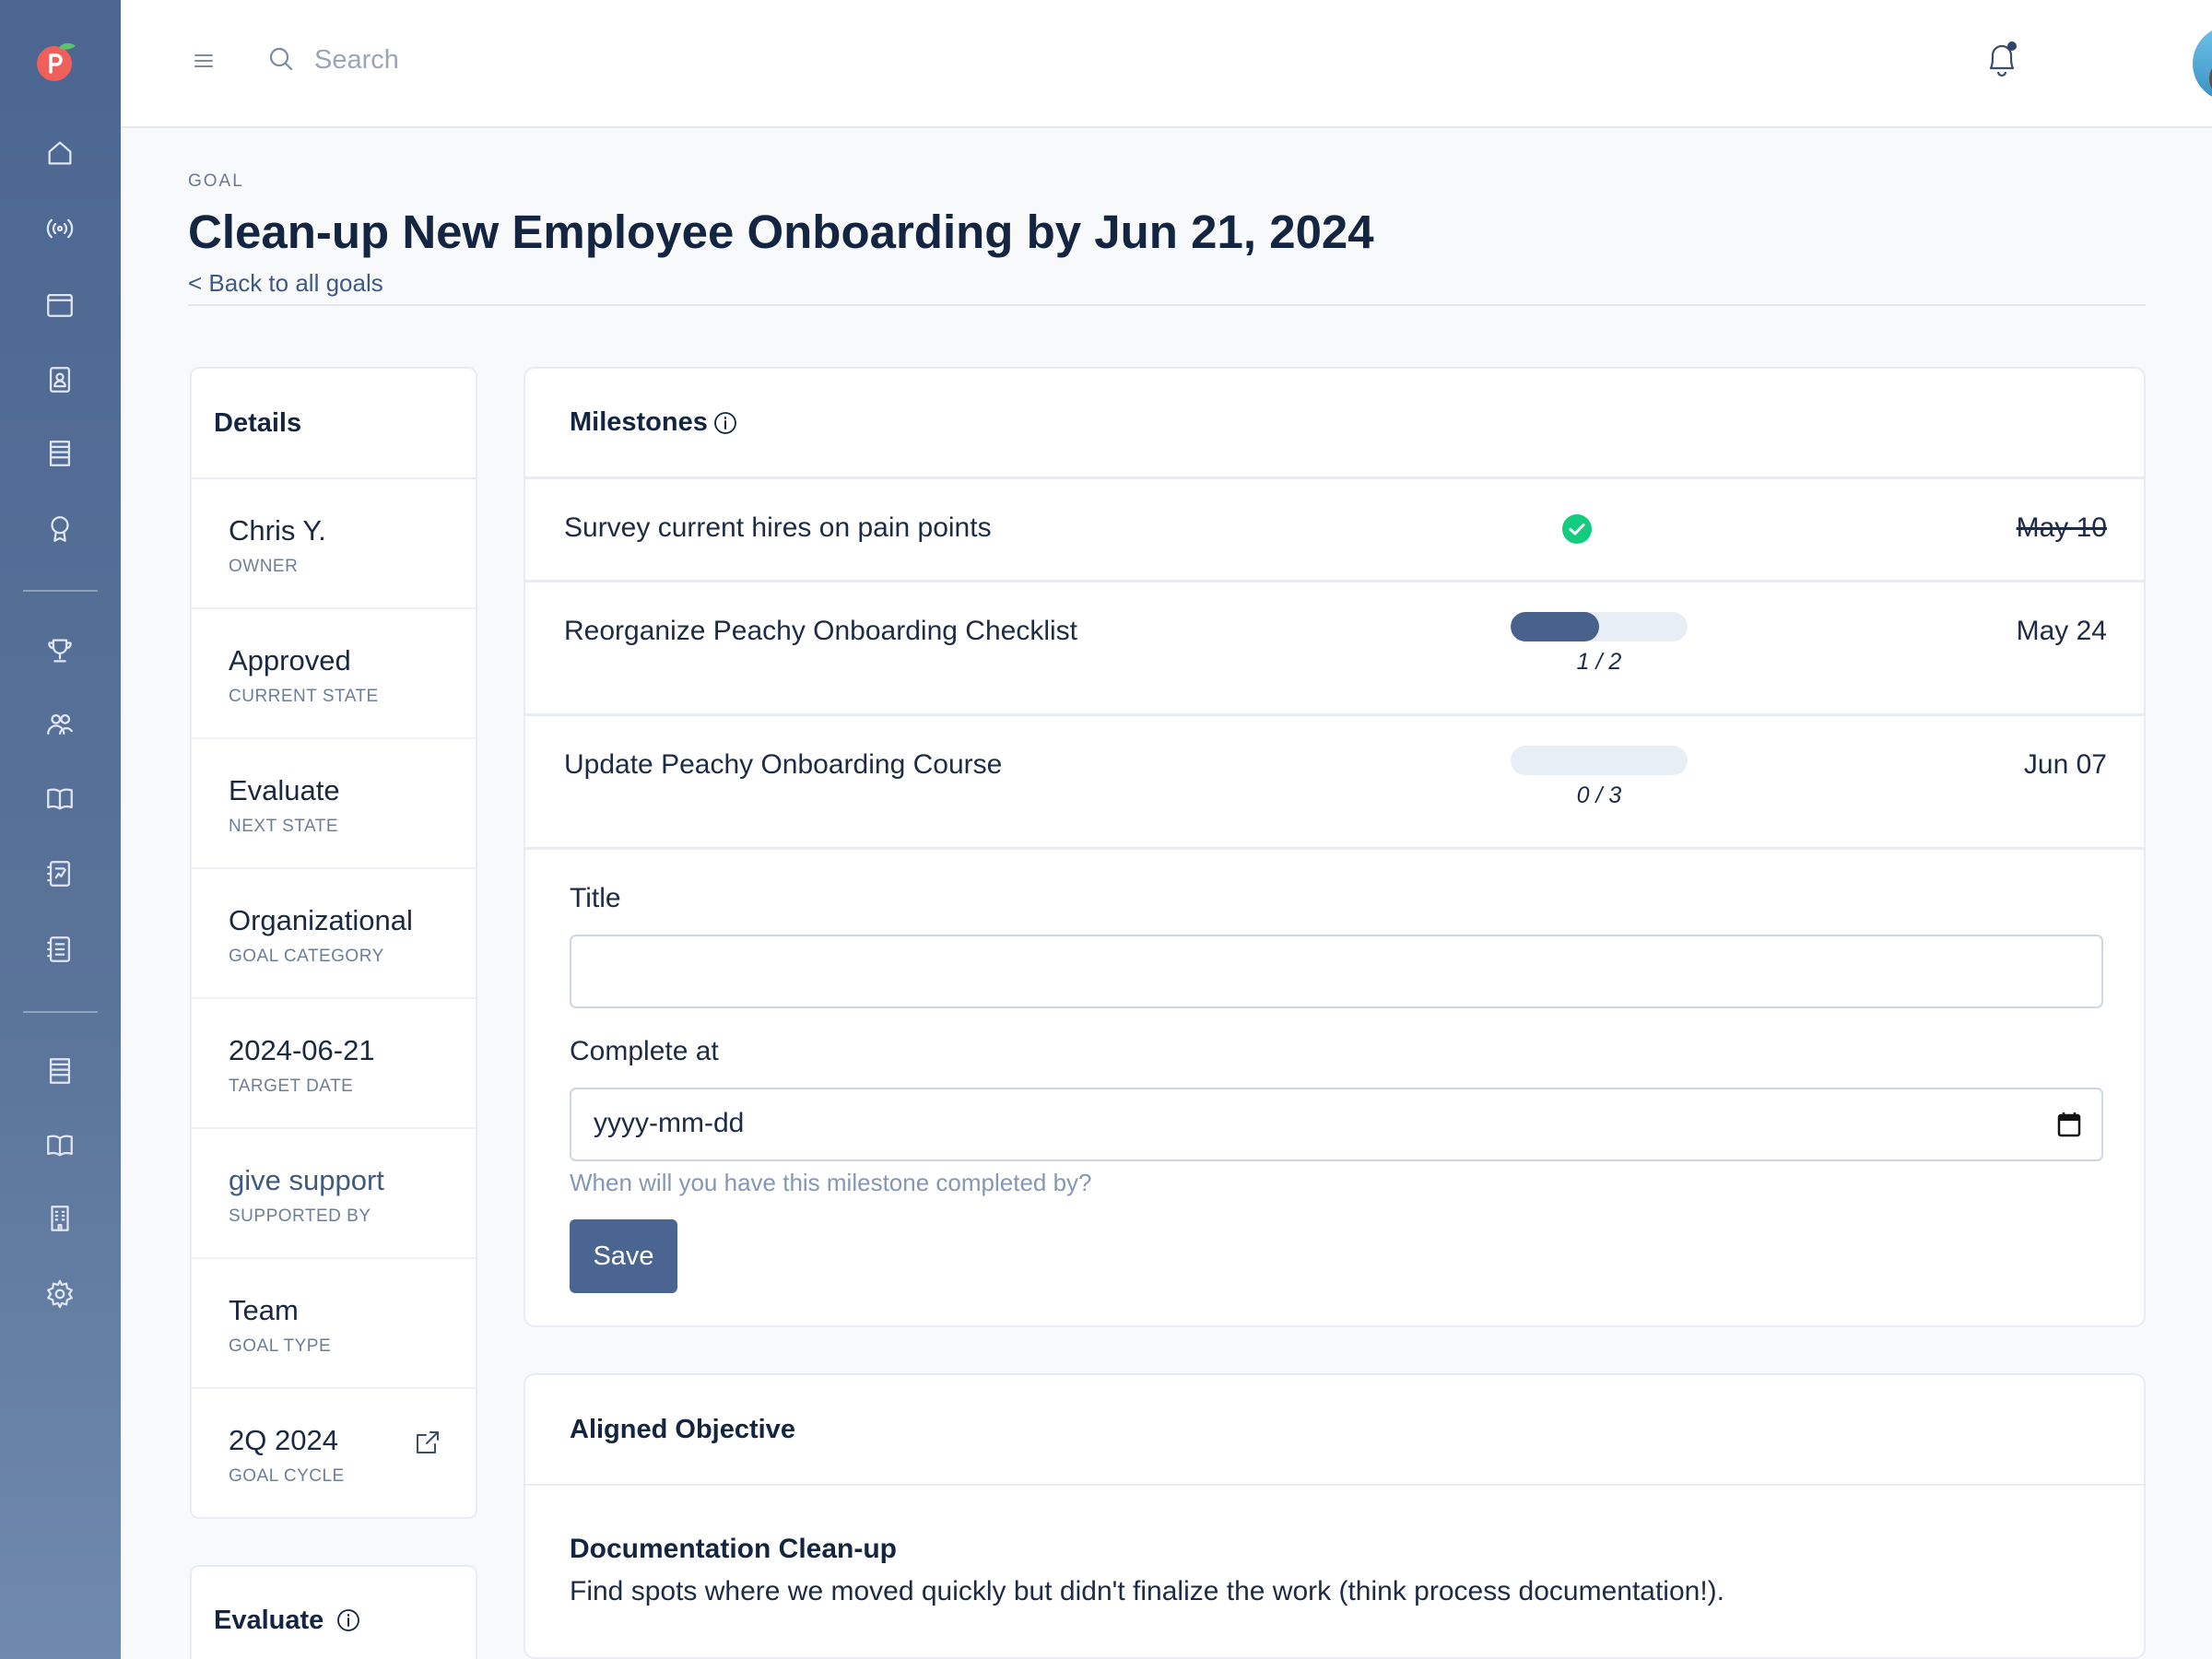 The height and width of the screenshot is (1659, 2212). Describe the element at coordinates (820, 631) in the screenshot. I see `milestone-title: Reorganize Peachy Onboarding Checklist` at that location.